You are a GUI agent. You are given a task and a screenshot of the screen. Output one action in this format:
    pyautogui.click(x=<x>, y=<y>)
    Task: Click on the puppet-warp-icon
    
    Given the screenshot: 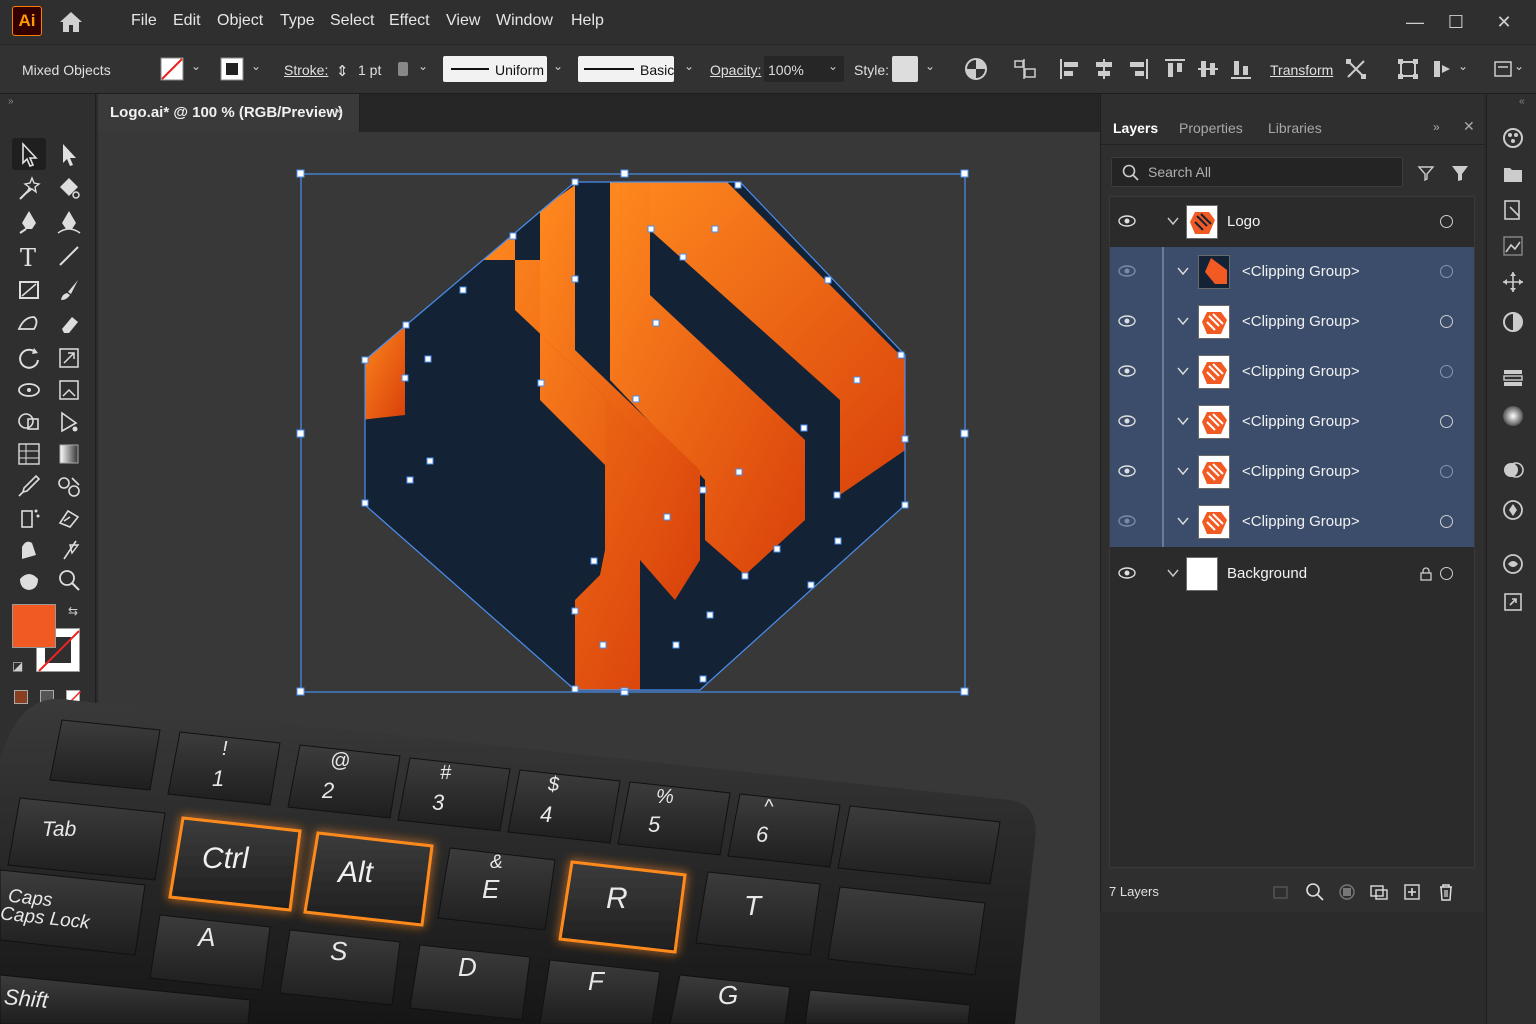 What is the action you would take?
    pyautogui.click(x=1442, y=69)
    